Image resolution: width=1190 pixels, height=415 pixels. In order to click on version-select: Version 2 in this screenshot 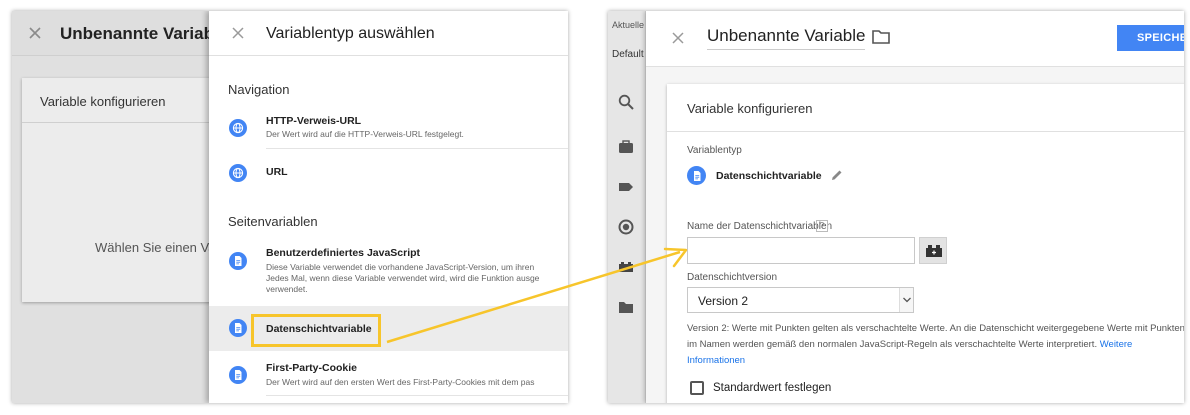, I will do `click(800, 300)`.